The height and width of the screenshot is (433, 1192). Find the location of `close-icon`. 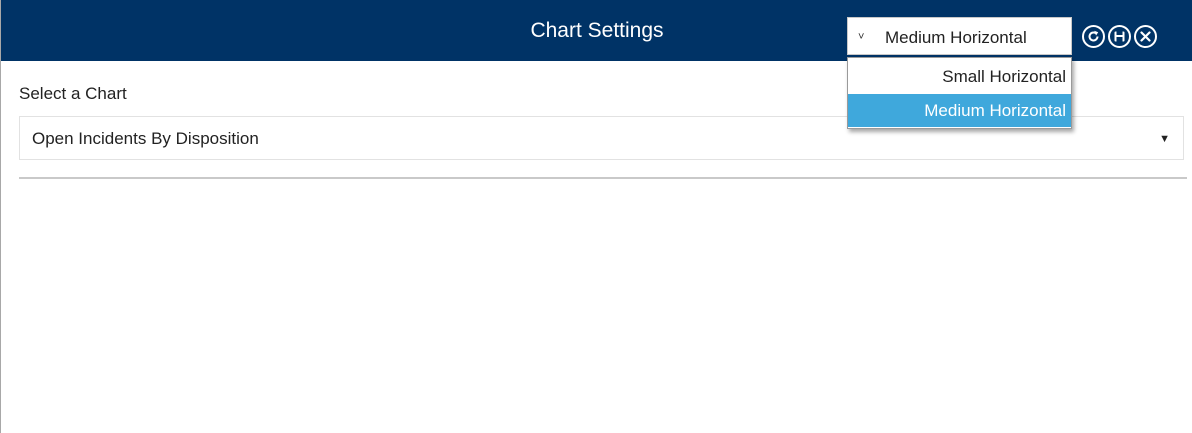

close-icon is located at coordinates (1145, 36).